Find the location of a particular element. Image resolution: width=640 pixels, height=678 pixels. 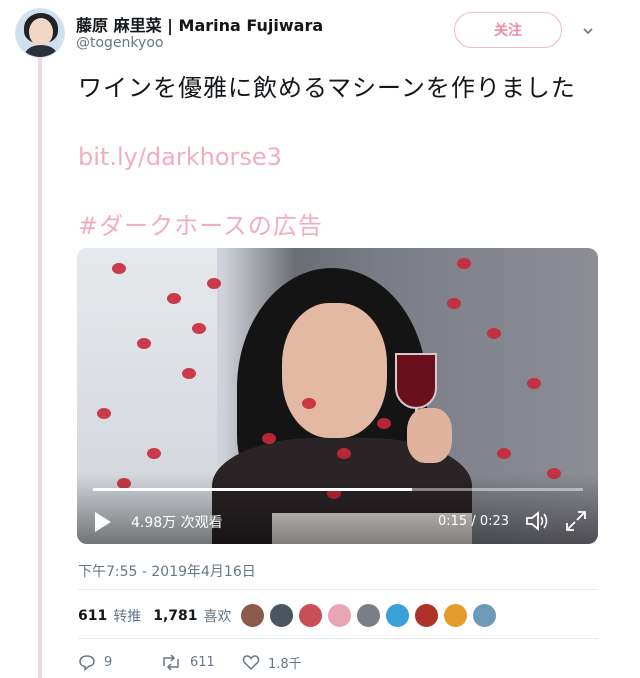

user-handle: @togenkyoo is located at coordinates (119, 43).